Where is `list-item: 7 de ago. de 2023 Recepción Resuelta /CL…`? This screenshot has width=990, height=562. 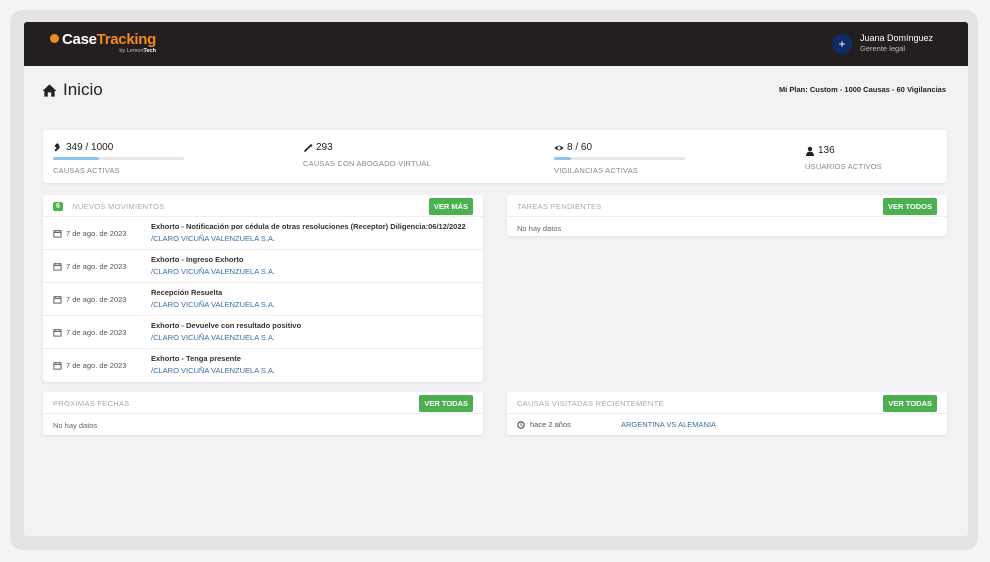
list-item: 7 de ago. de 2023 Recepción Resuelta /CL… is located at coordinates (263, 299).